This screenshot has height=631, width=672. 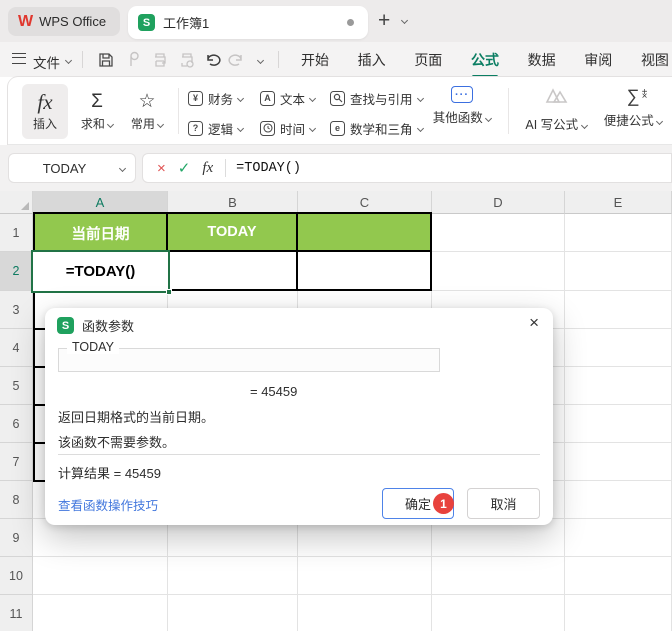 I want to click on row-header-7: 7, so click(x=16, y=462).